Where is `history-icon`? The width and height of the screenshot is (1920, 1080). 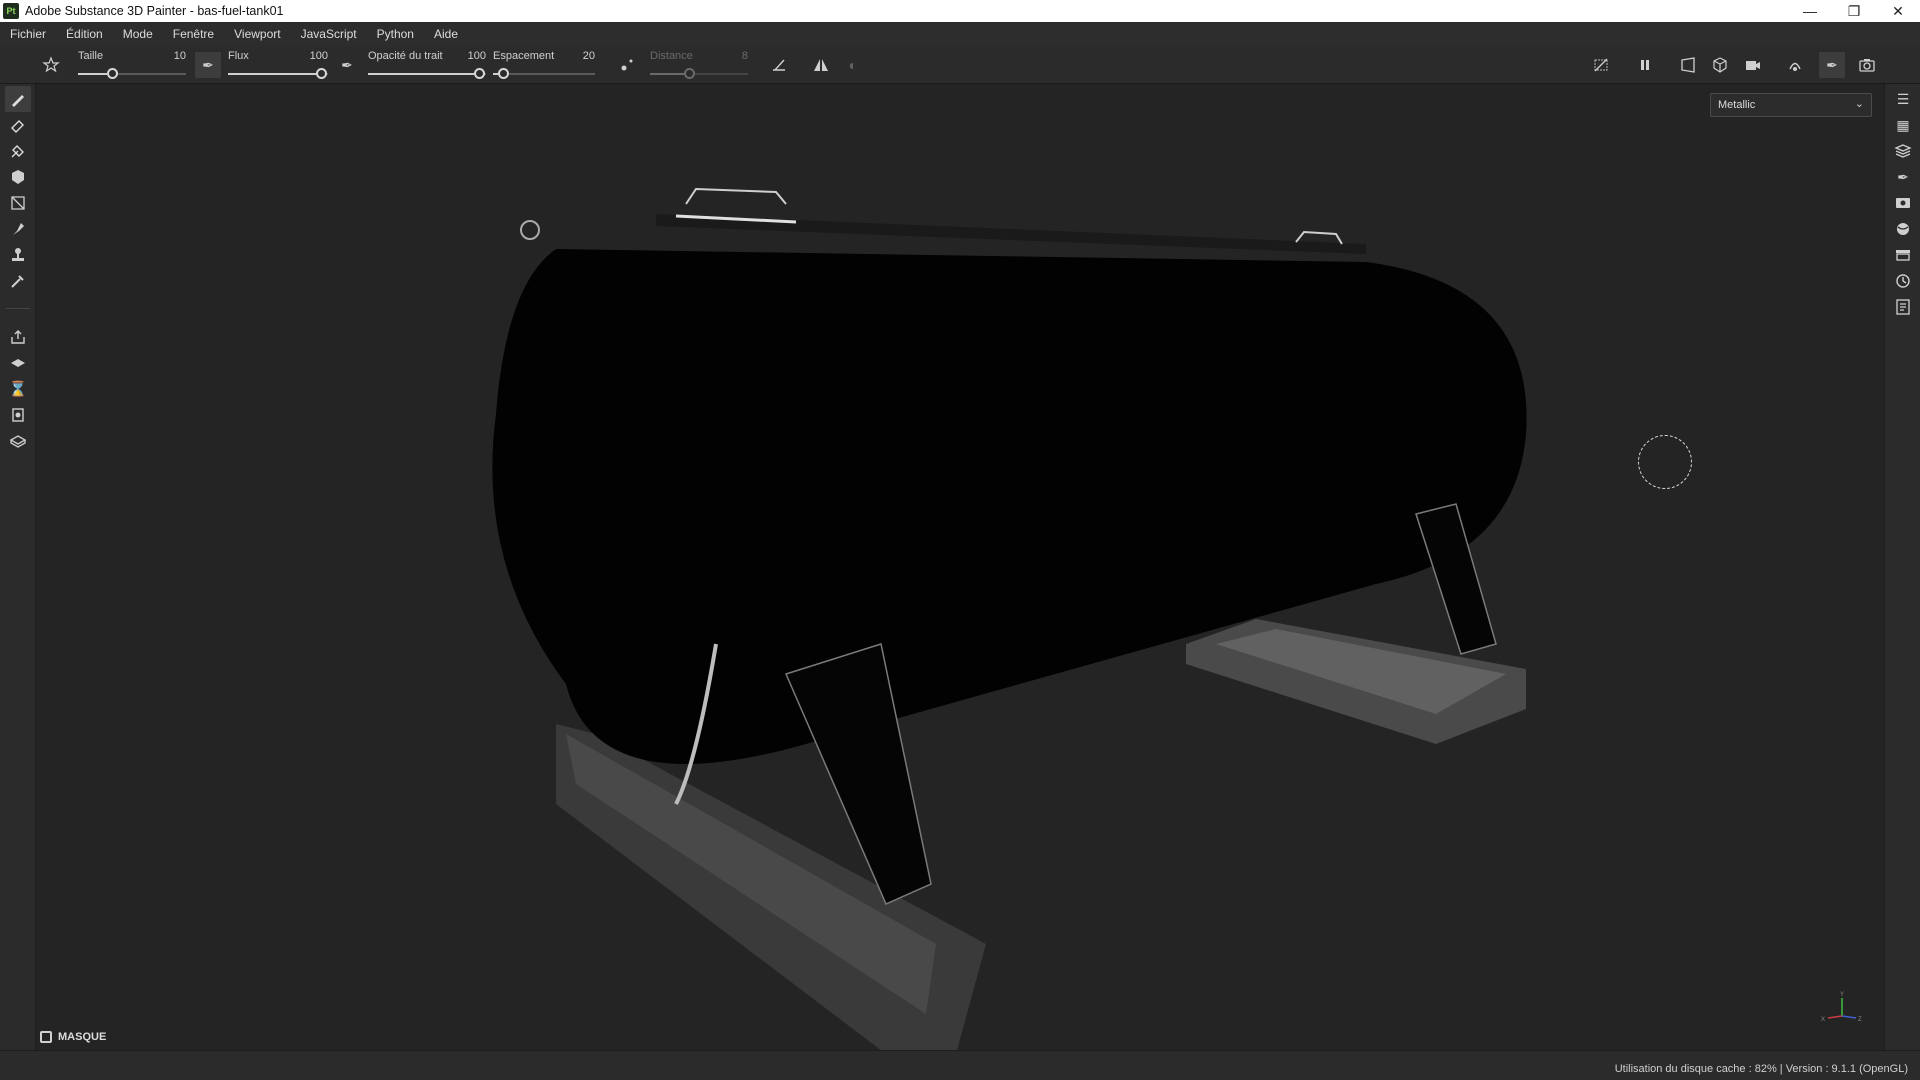
history-icon is located at coordinates (1903, 281).